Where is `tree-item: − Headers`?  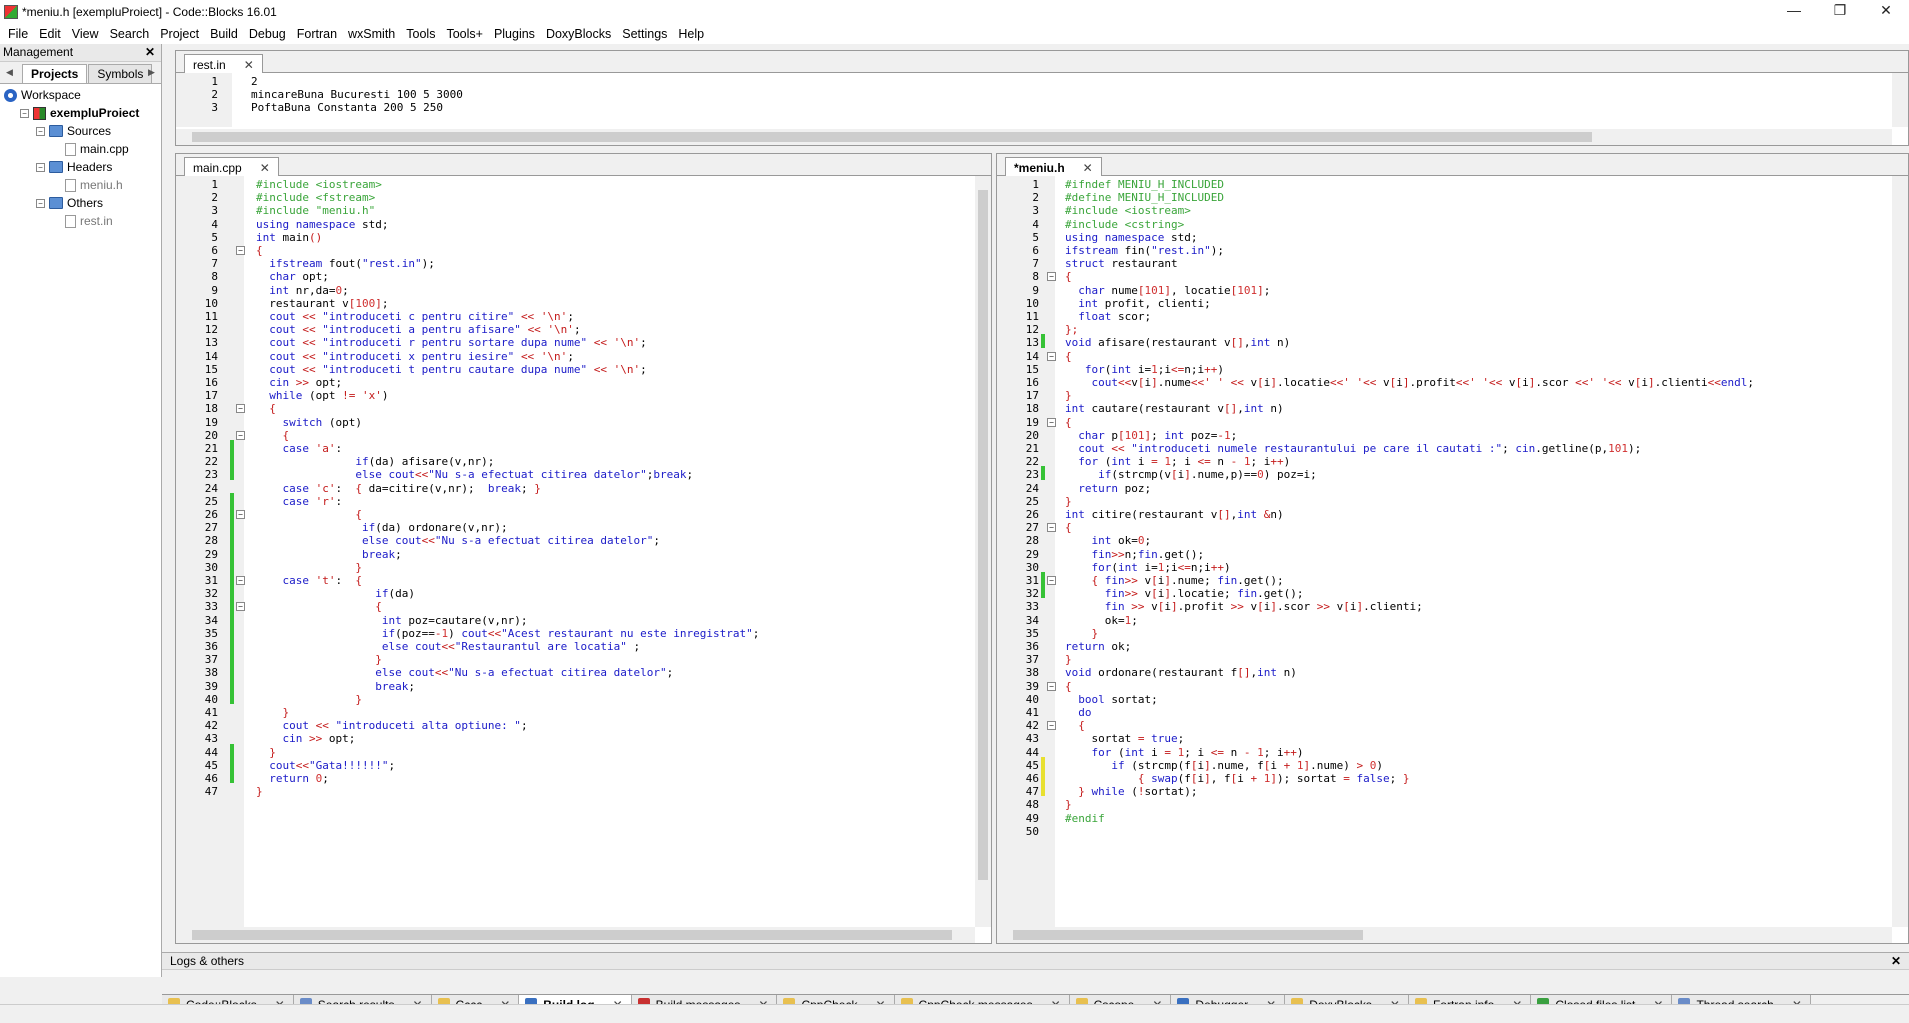 tree-item: − Headers is located at coordinates (80, 167).